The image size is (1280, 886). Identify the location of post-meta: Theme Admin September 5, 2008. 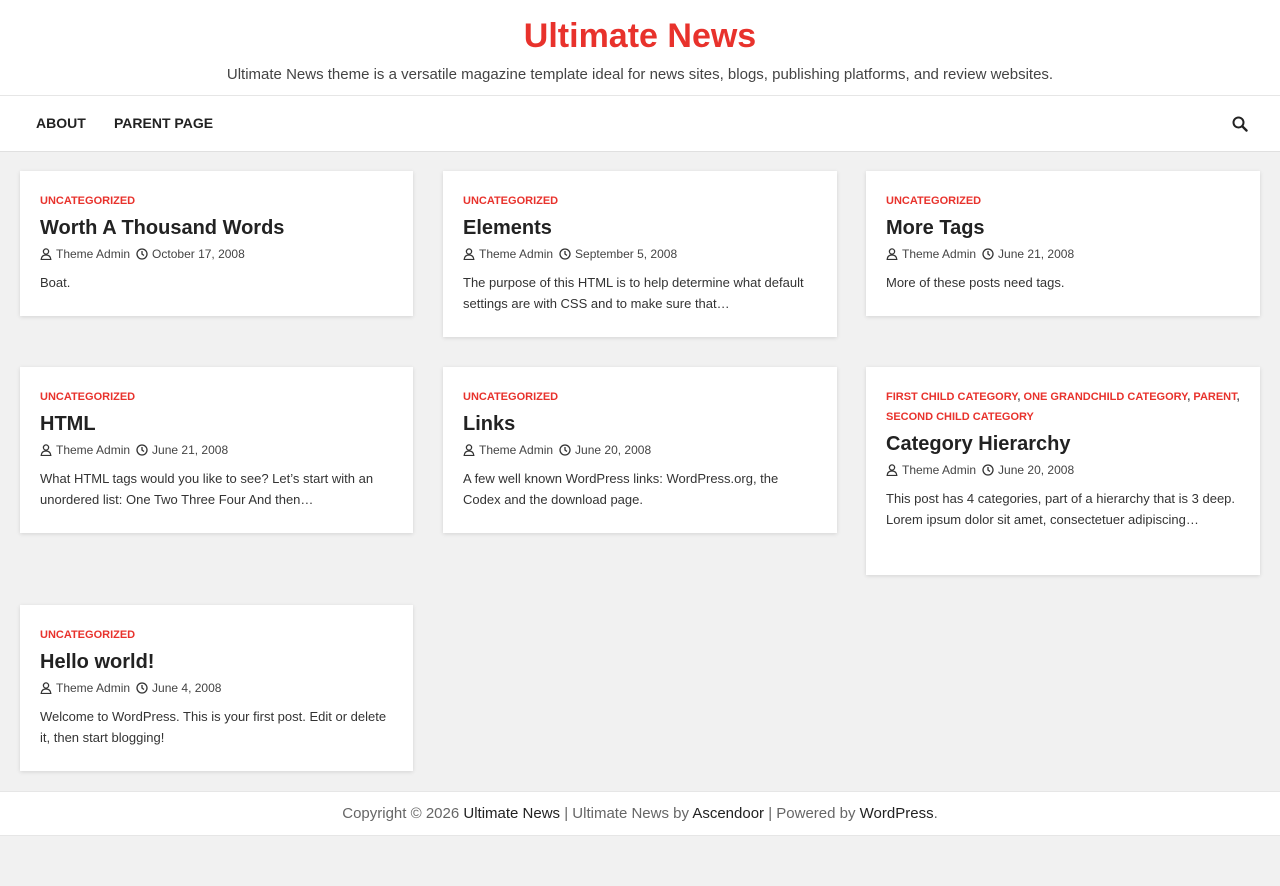
(640, 254).